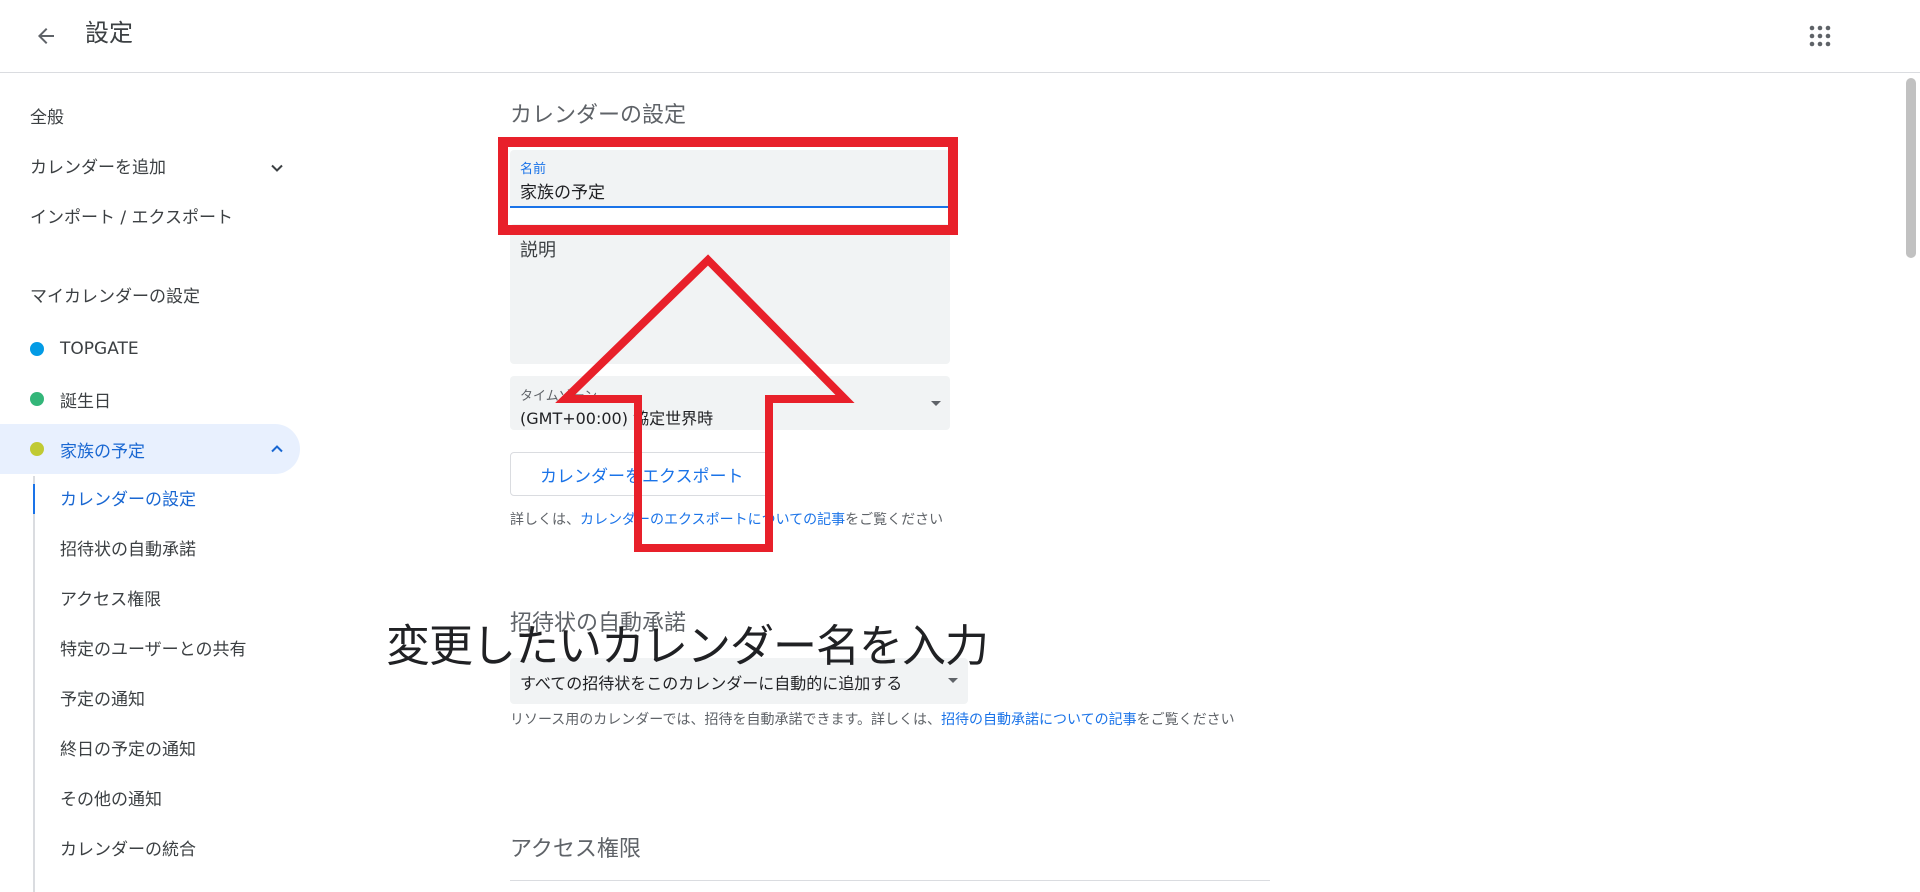 The width and height of the screenshot is (1920, 892). I want to click on section-divider, so click(890, 880).